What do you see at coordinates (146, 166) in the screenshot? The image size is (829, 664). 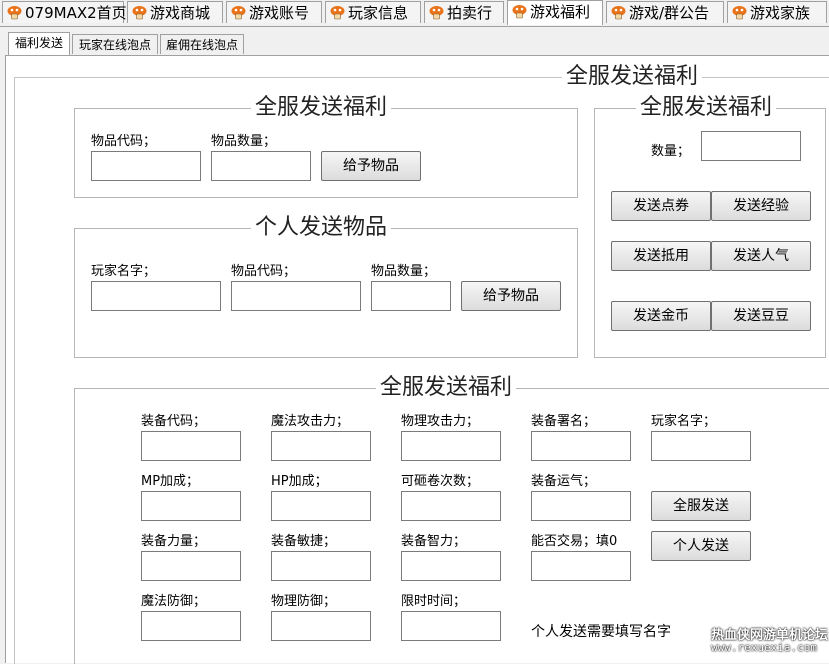 I see `item-code-input` at bounding box center [146, 166].